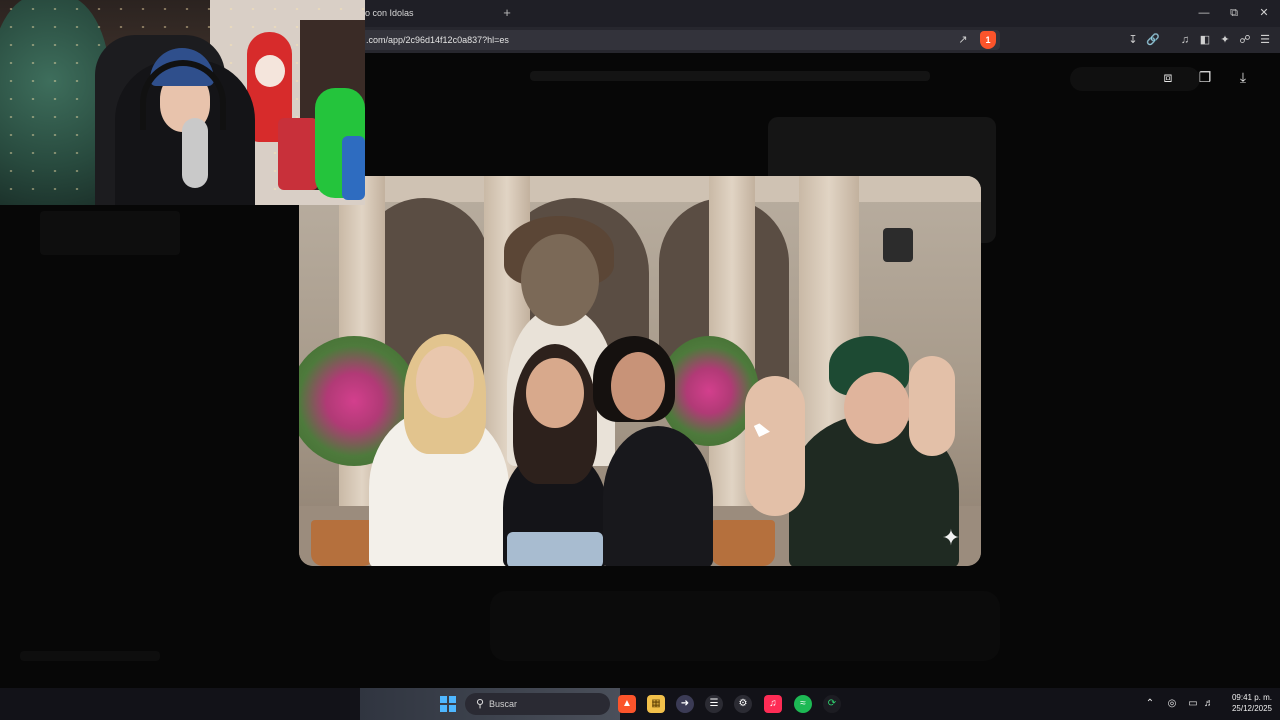 The width and height of the screenshot is (1280, 720). What do you see at coordinates (1245, 40) in the screenshot?
I see `vpn-icon: ☍` at bounding box center [1245, 40].